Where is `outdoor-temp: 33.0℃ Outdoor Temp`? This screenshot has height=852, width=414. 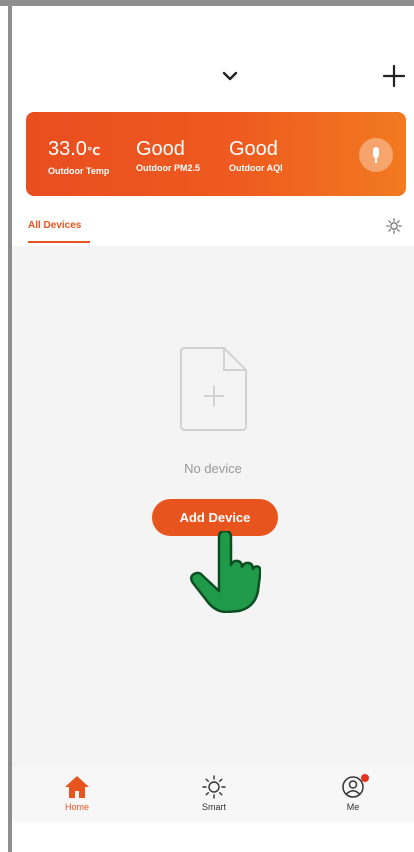 outdoor-temp: 33.0℃ Outdoor Temp is located at coordinates (78, 157).